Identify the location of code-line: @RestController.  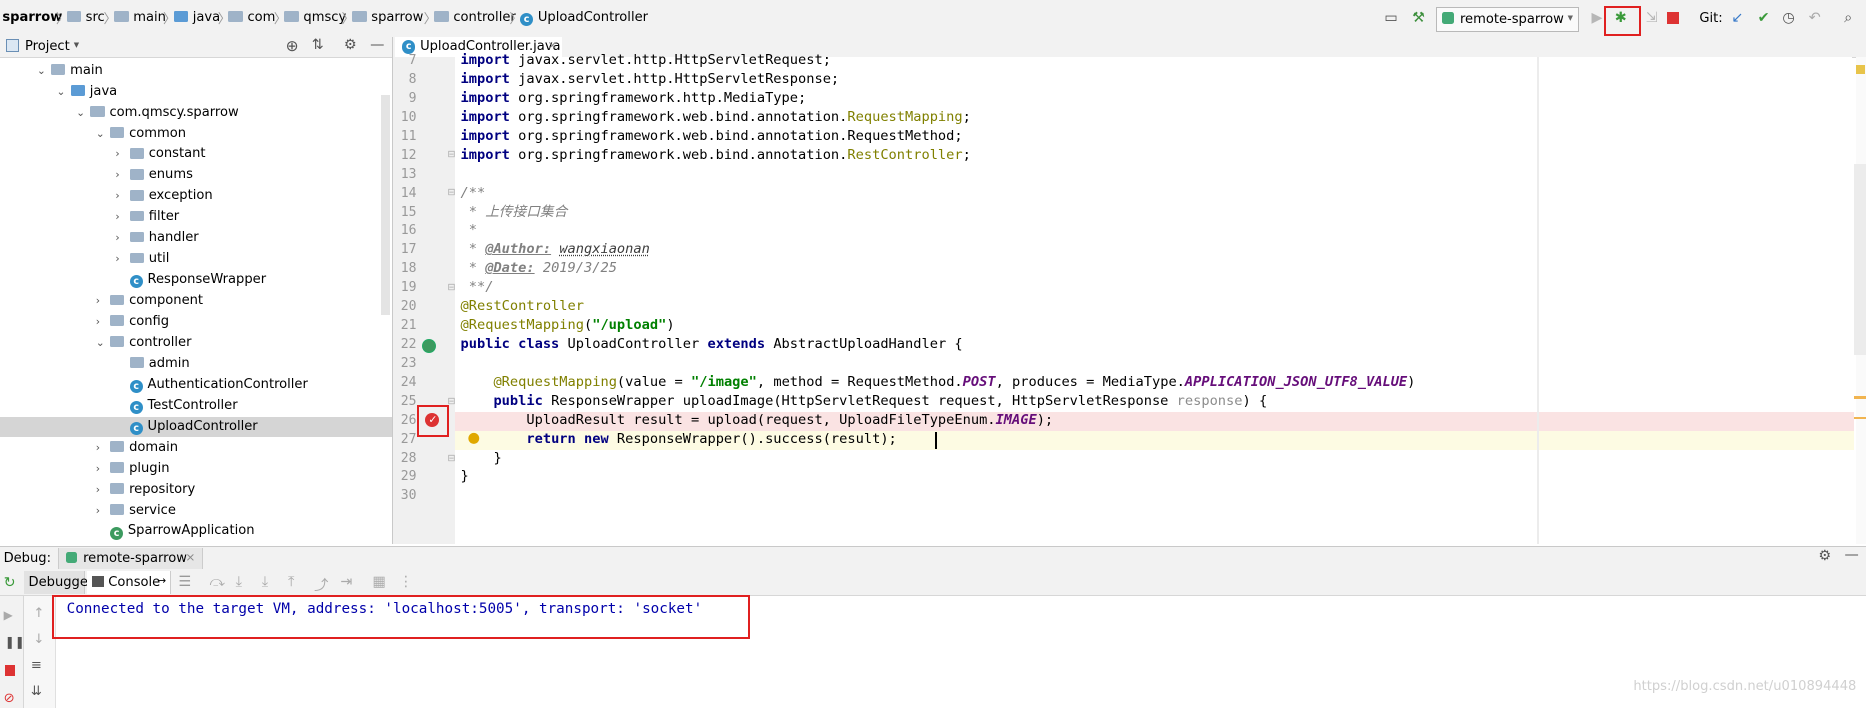
(522, 306).